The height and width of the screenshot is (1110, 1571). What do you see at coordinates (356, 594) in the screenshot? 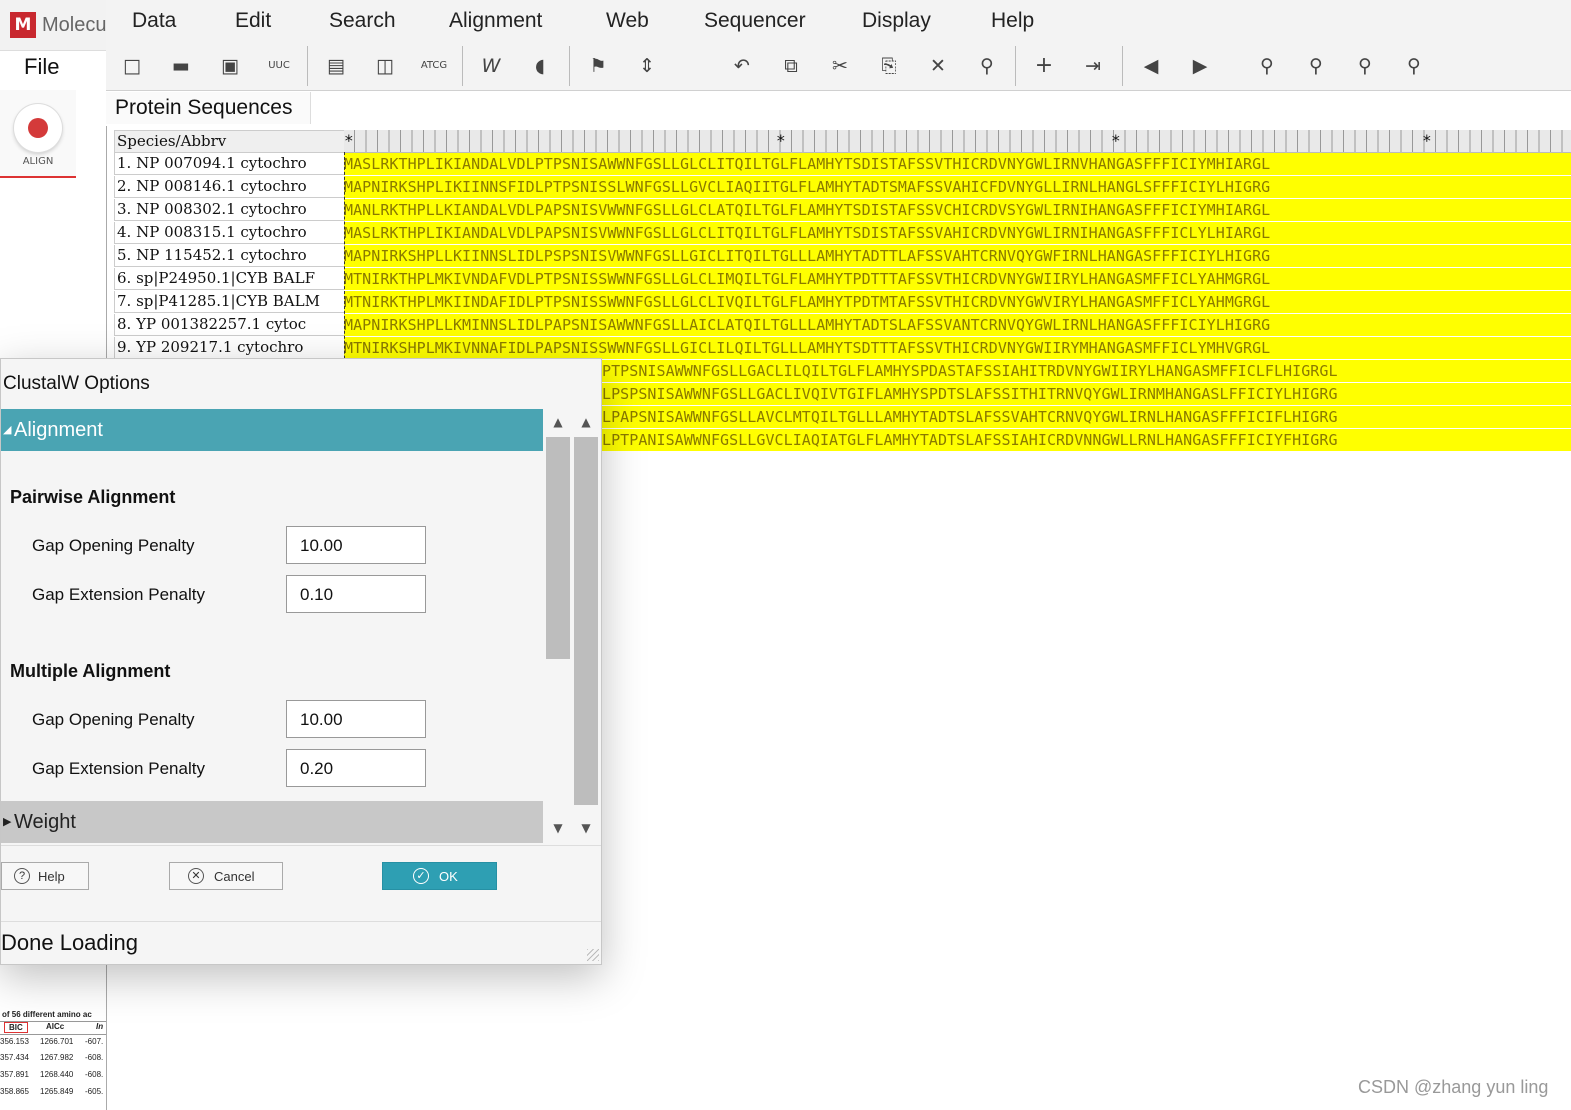
I see `pairwise-gap-extension-input: 0.10` at bounding box center [356, 594].